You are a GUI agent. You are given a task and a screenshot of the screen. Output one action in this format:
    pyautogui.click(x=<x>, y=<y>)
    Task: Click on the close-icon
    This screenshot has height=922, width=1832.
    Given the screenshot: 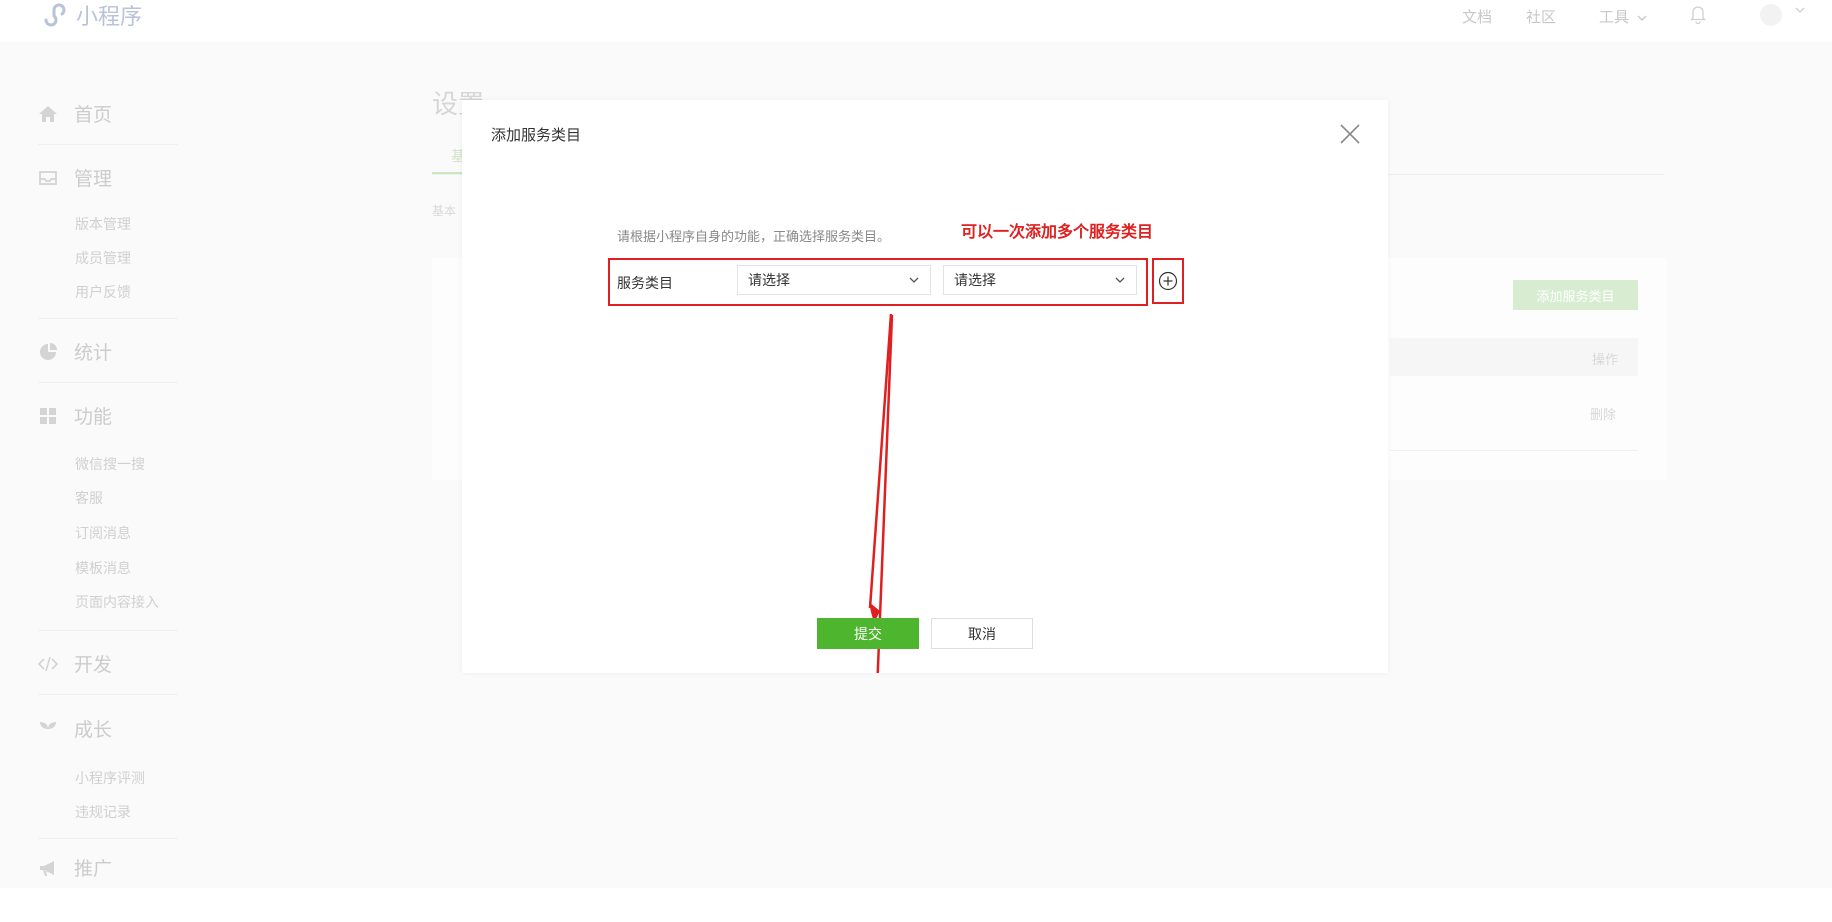 What is the action you would take?
    pyautogui.click(x=1350, y=134)
    